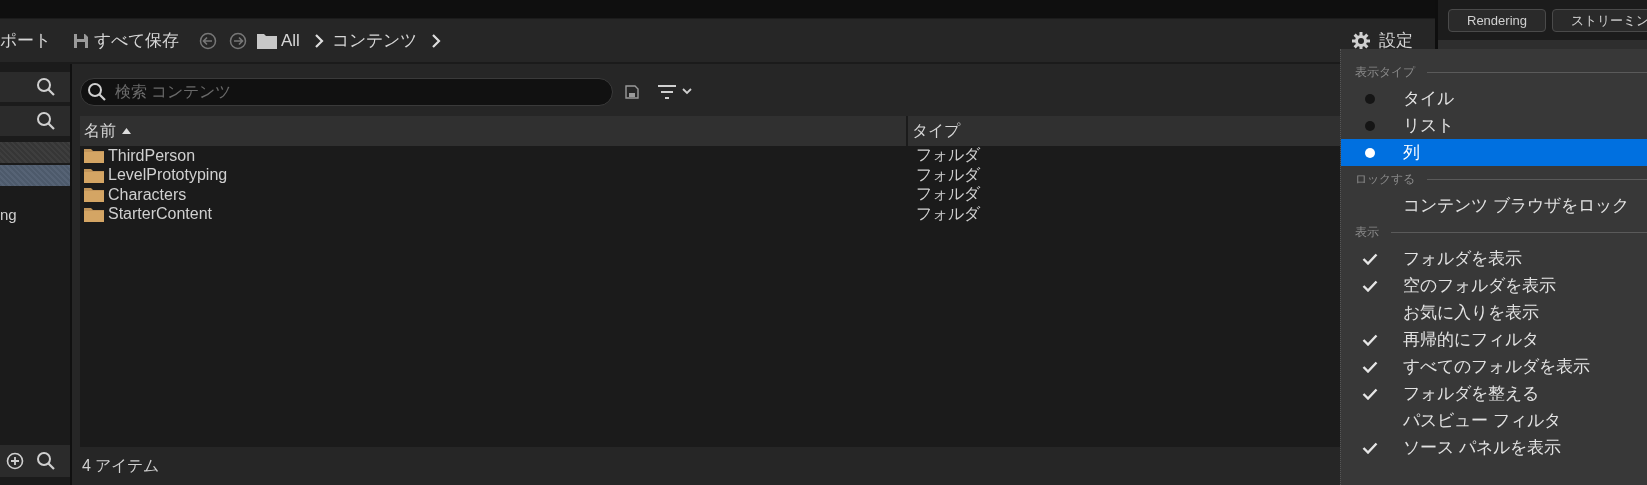 This screenshot has width=1647, height=485. I want to click on menu-item: 再帰的にフィルタ, so click(1494, 339).